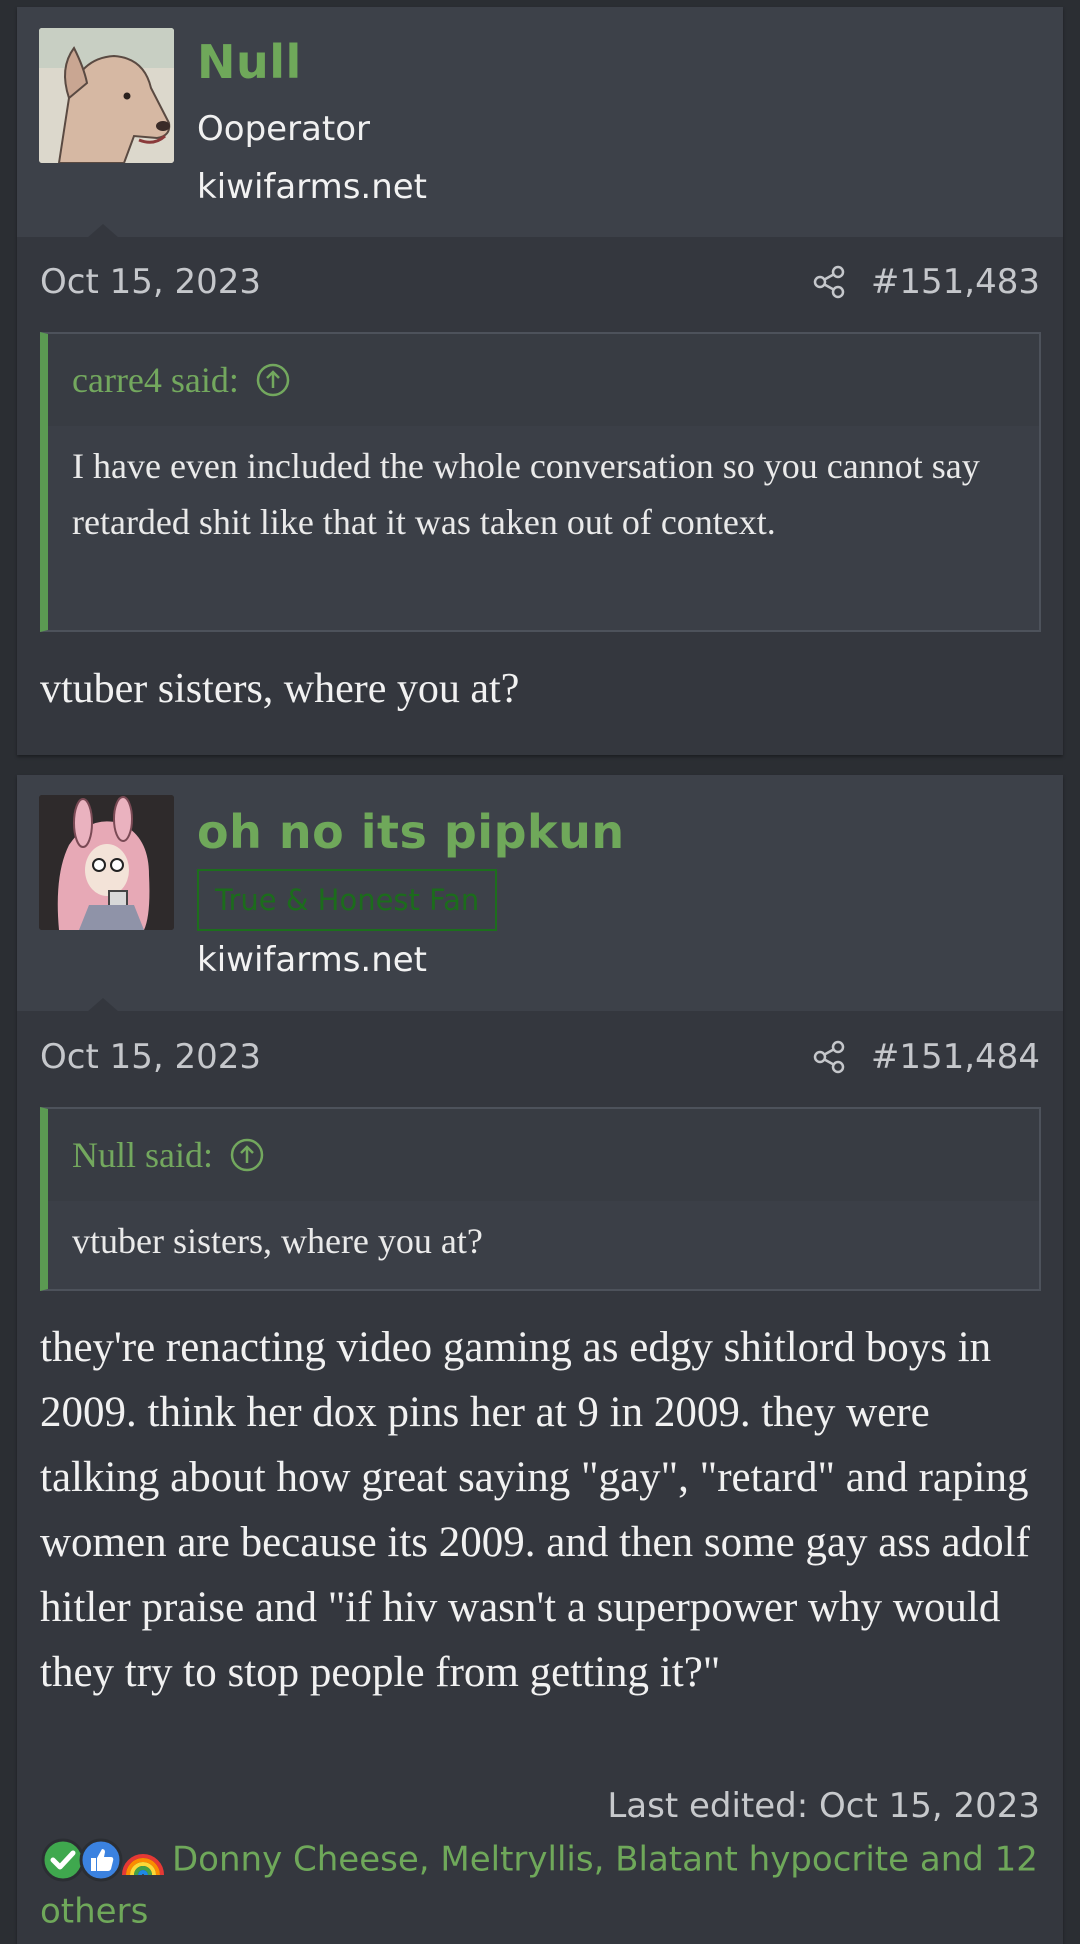  I want to click on quote-author: carre4 said:, so click(155, 380).